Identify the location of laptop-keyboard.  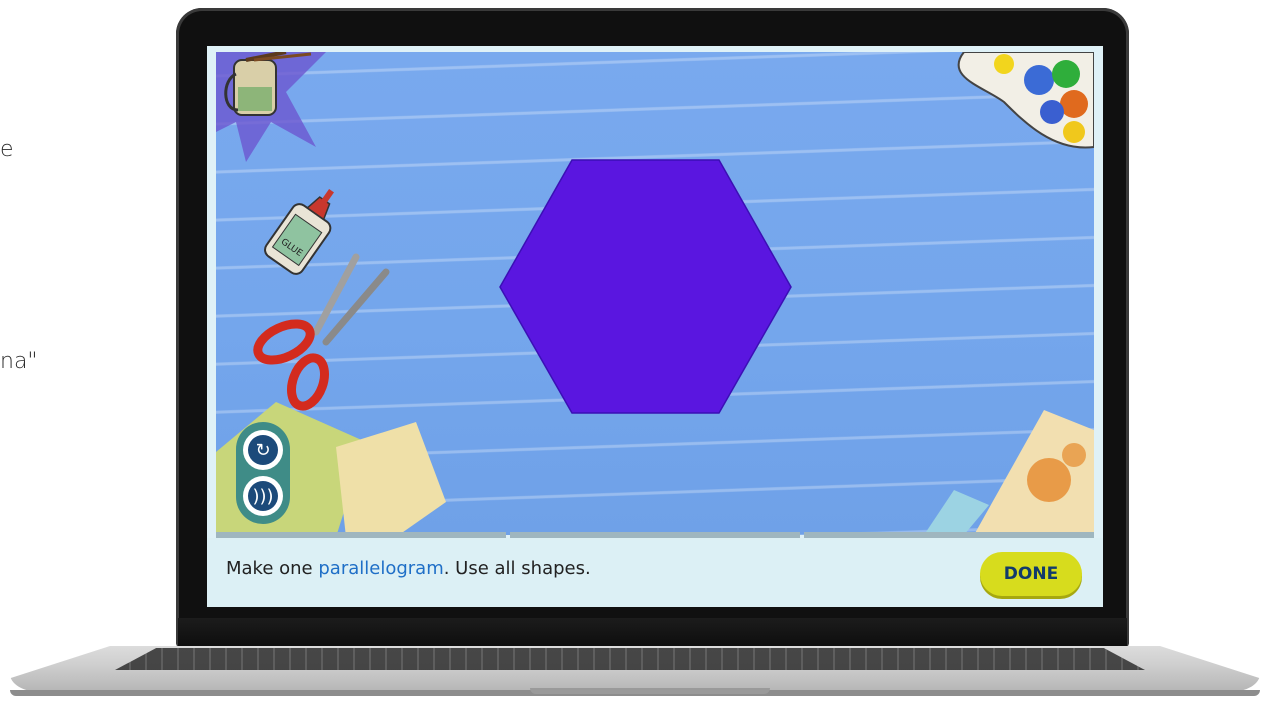
(630, 659).